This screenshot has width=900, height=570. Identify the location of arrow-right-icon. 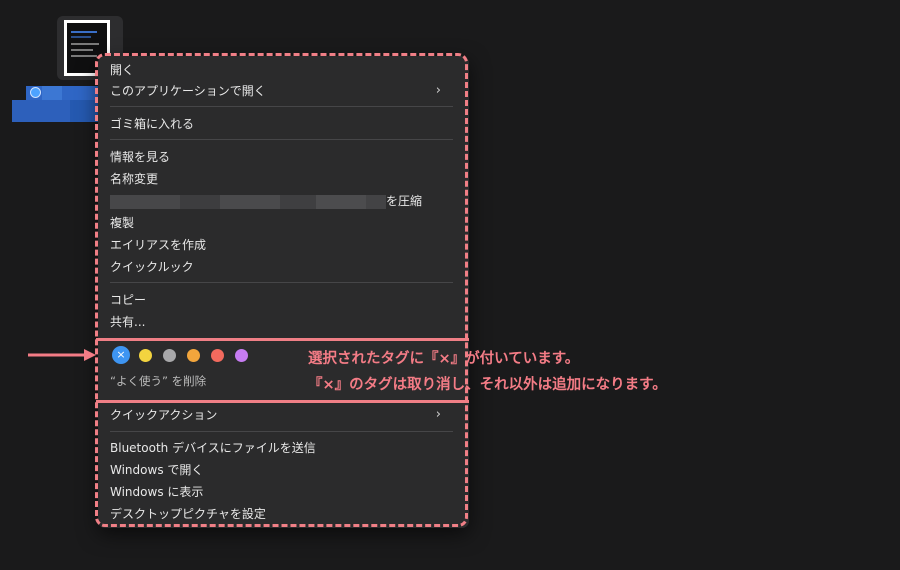
(62, 355).